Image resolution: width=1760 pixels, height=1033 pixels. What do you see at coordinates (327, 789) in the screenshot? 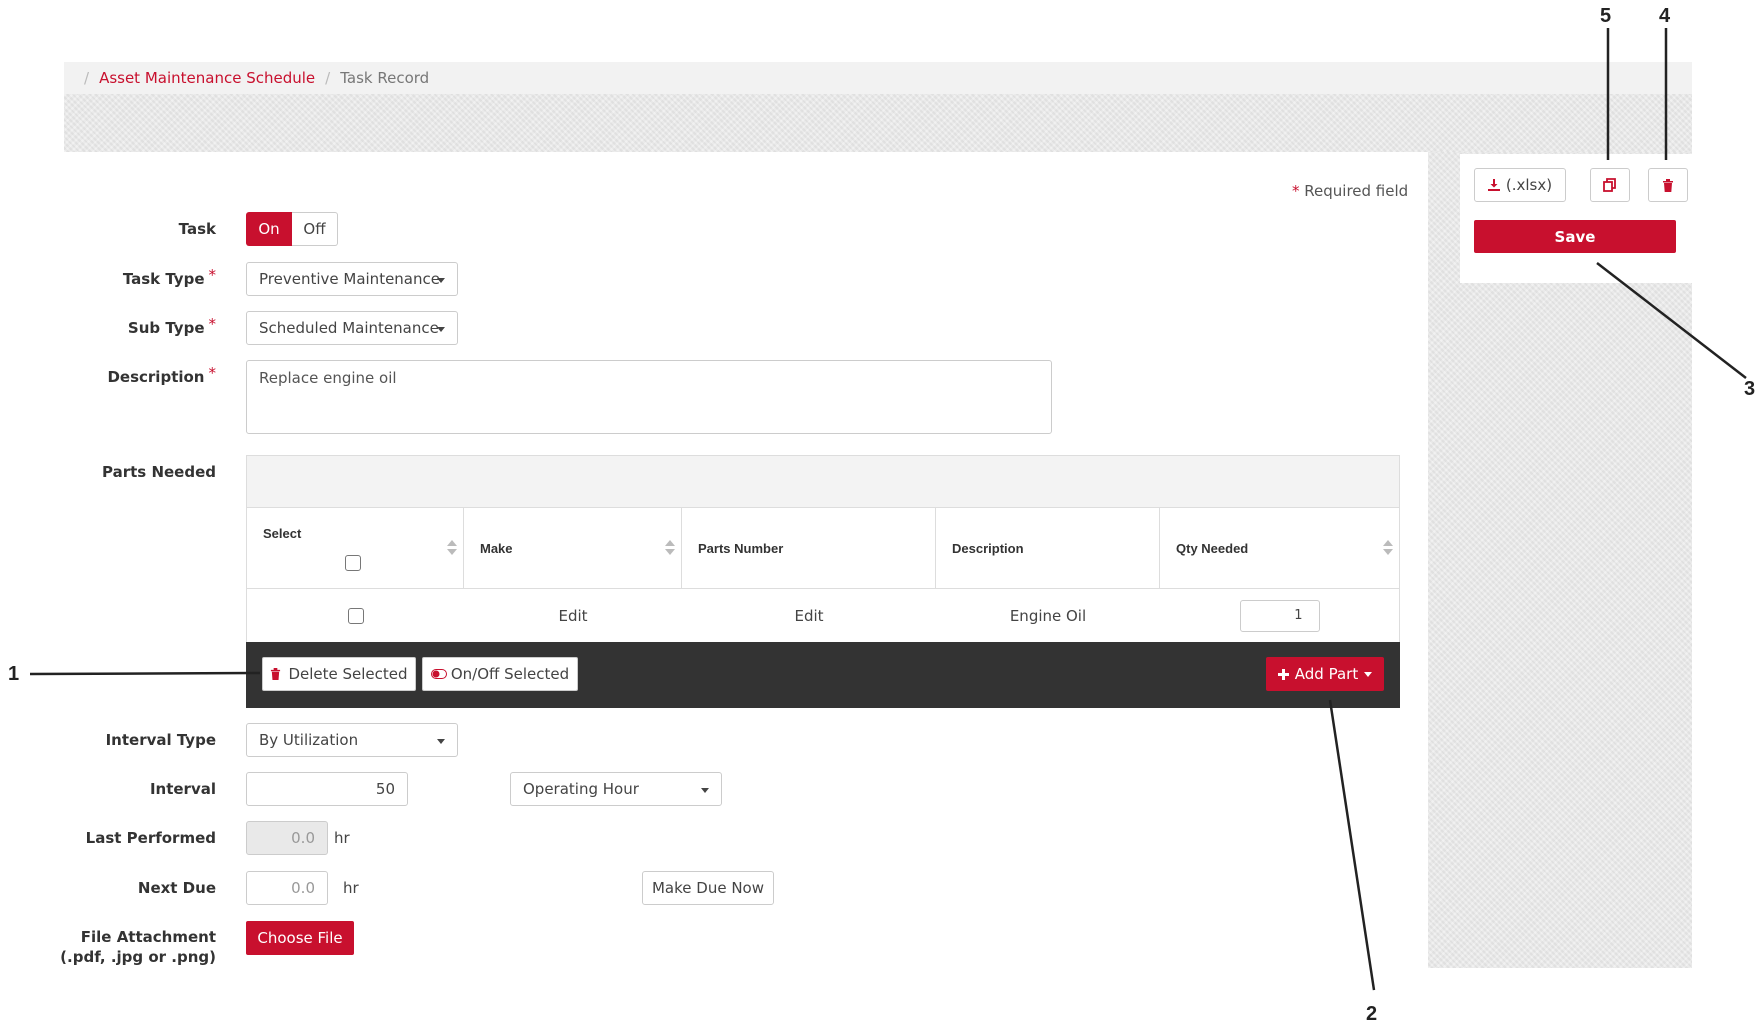
I see `interval-input: 50` at bounding box center [327, 789].